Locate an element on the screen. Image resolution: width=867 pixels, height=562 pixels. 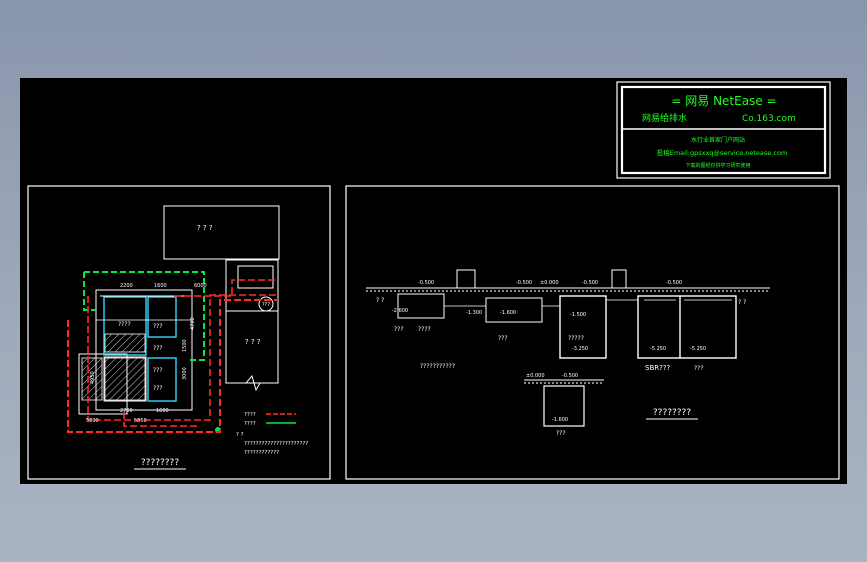
section-sub-title: ??????????? is located at coordinates (437, 366).